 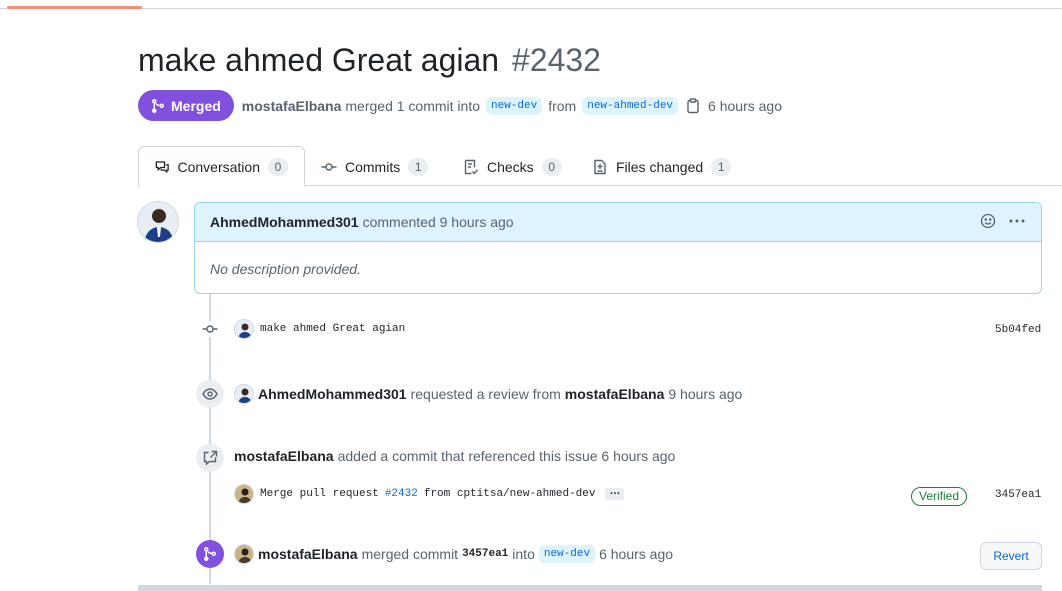 I want to click on from-text: from, so click(x=562, y=105).